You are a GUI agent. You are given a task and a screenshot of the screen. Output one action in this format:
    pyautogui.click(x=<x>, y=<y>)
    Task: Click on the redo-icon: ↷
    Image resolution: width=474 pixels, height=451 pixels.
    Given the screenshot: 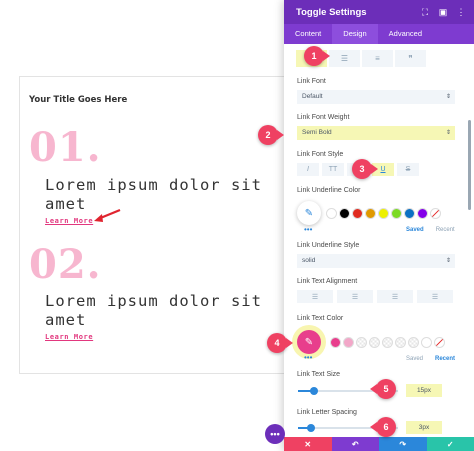 What is the action you would take?
    pyautogui.click(x=403, y=444)
    